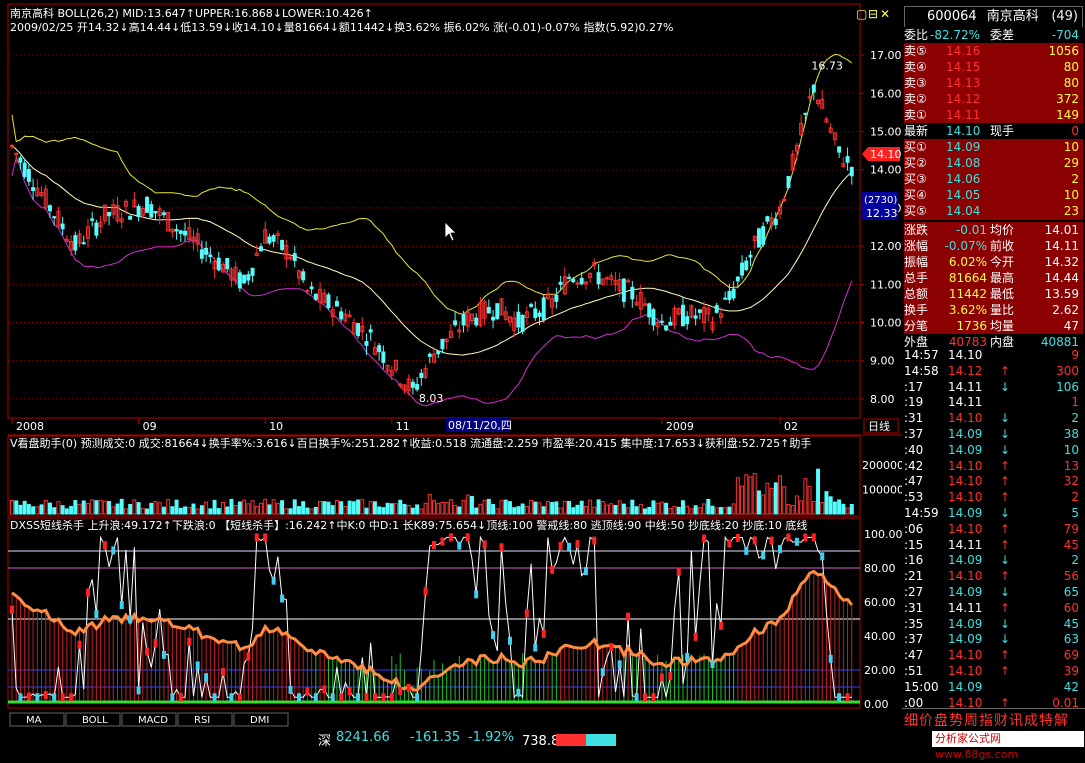 The width and height of the screenshot is (1085, 763). What do you see at coordinates (1061, 278) in the screenshot?
I see `stat-value: 14.44` at bounding box center [1061, 278].